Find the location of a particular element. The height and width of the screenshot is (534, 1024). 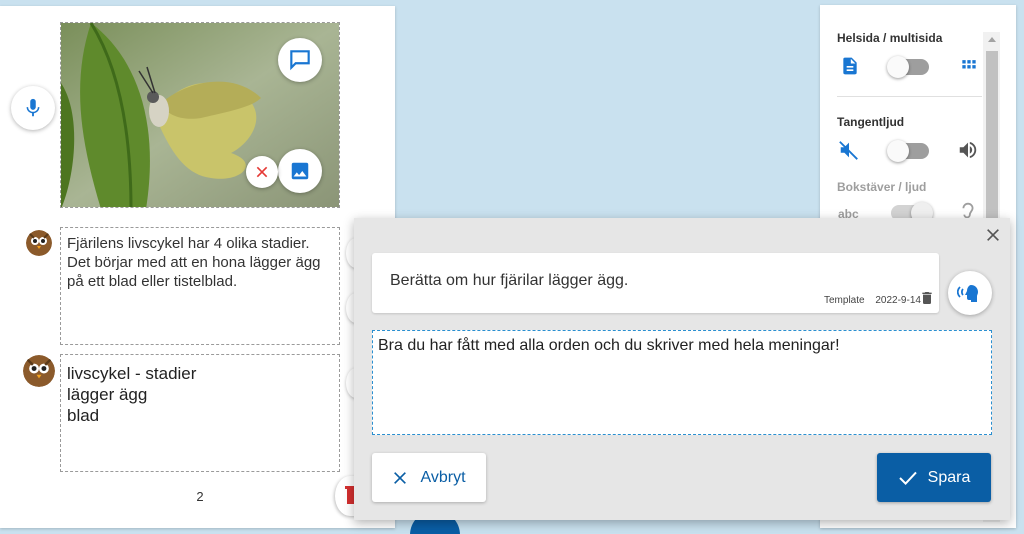

close-dialog-button is located at coordinates (993, 235).